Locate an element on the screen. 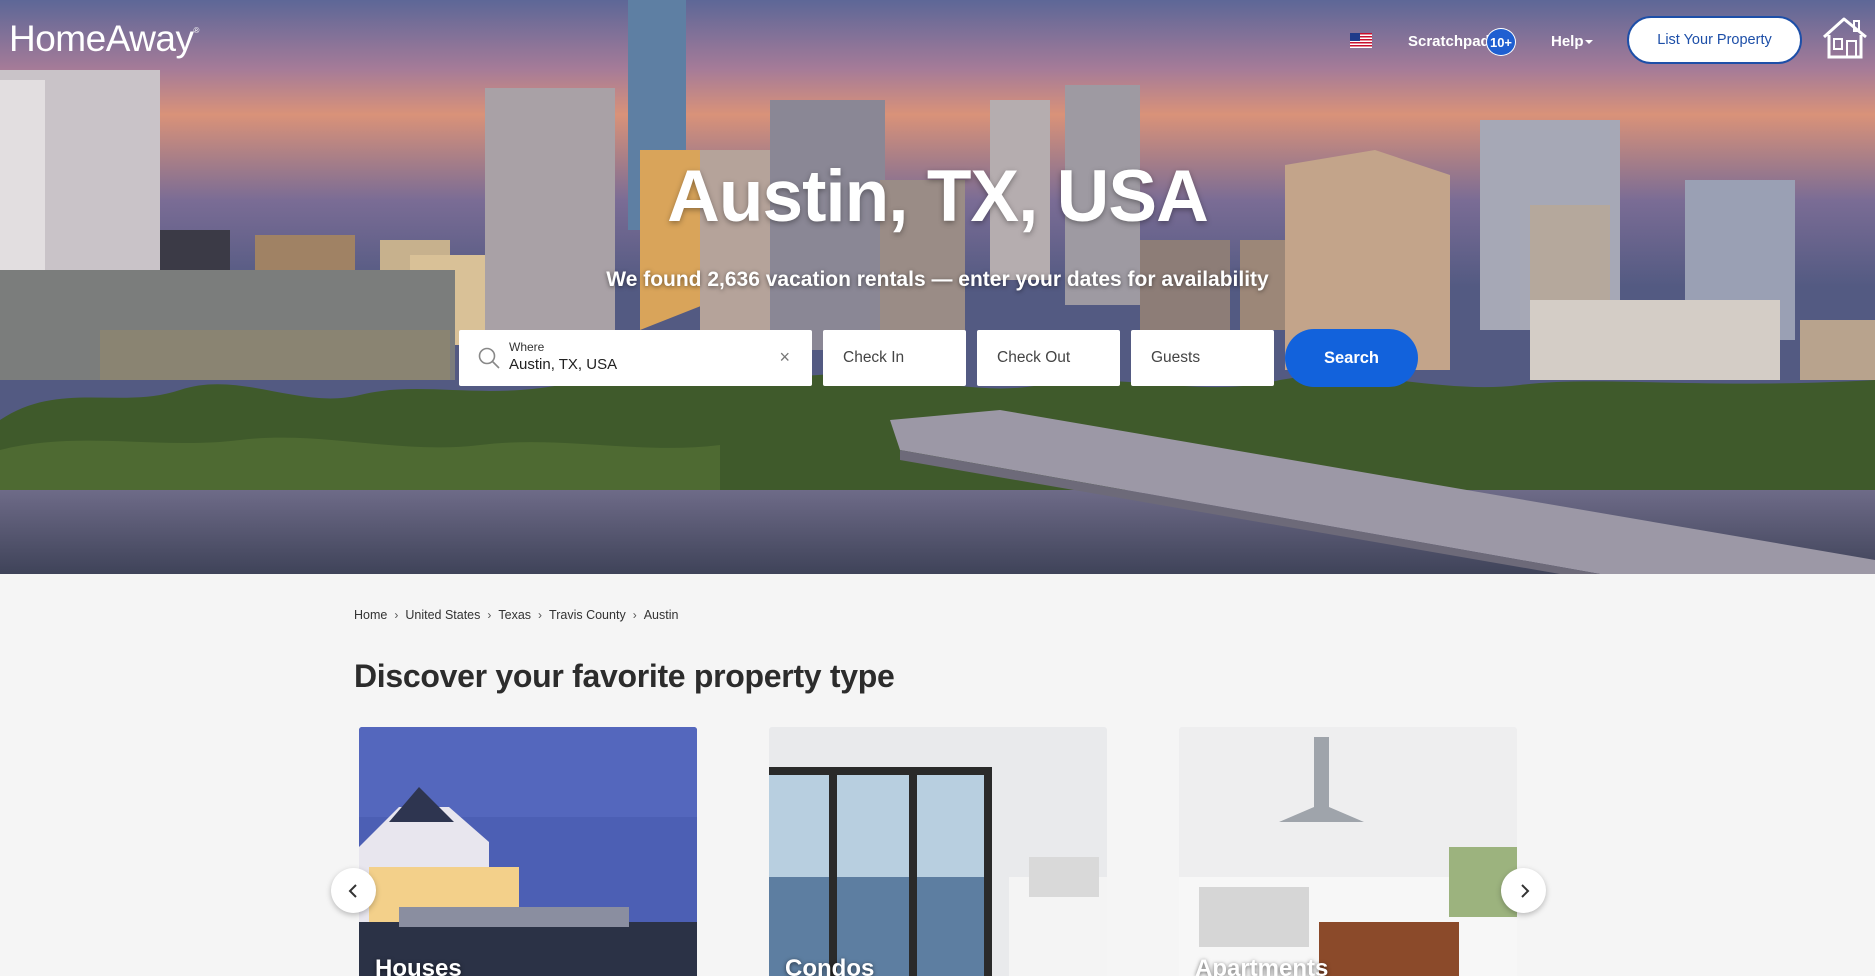 Image resolution: width=1875 pixels, height=976 pixels. check-out-field: Check Out is located at coordinates (1048, 358).